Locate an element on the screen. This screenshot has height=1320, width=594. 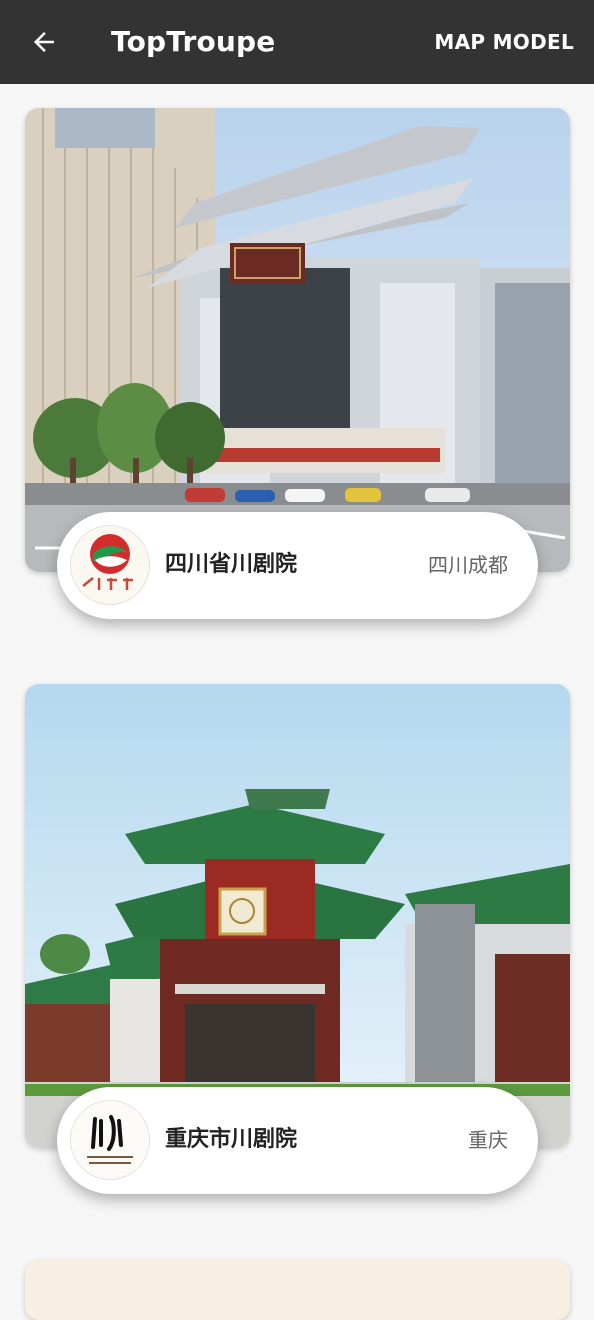
troupe-name: 重庆市川剧院 is located at coordinates (231, 1139).